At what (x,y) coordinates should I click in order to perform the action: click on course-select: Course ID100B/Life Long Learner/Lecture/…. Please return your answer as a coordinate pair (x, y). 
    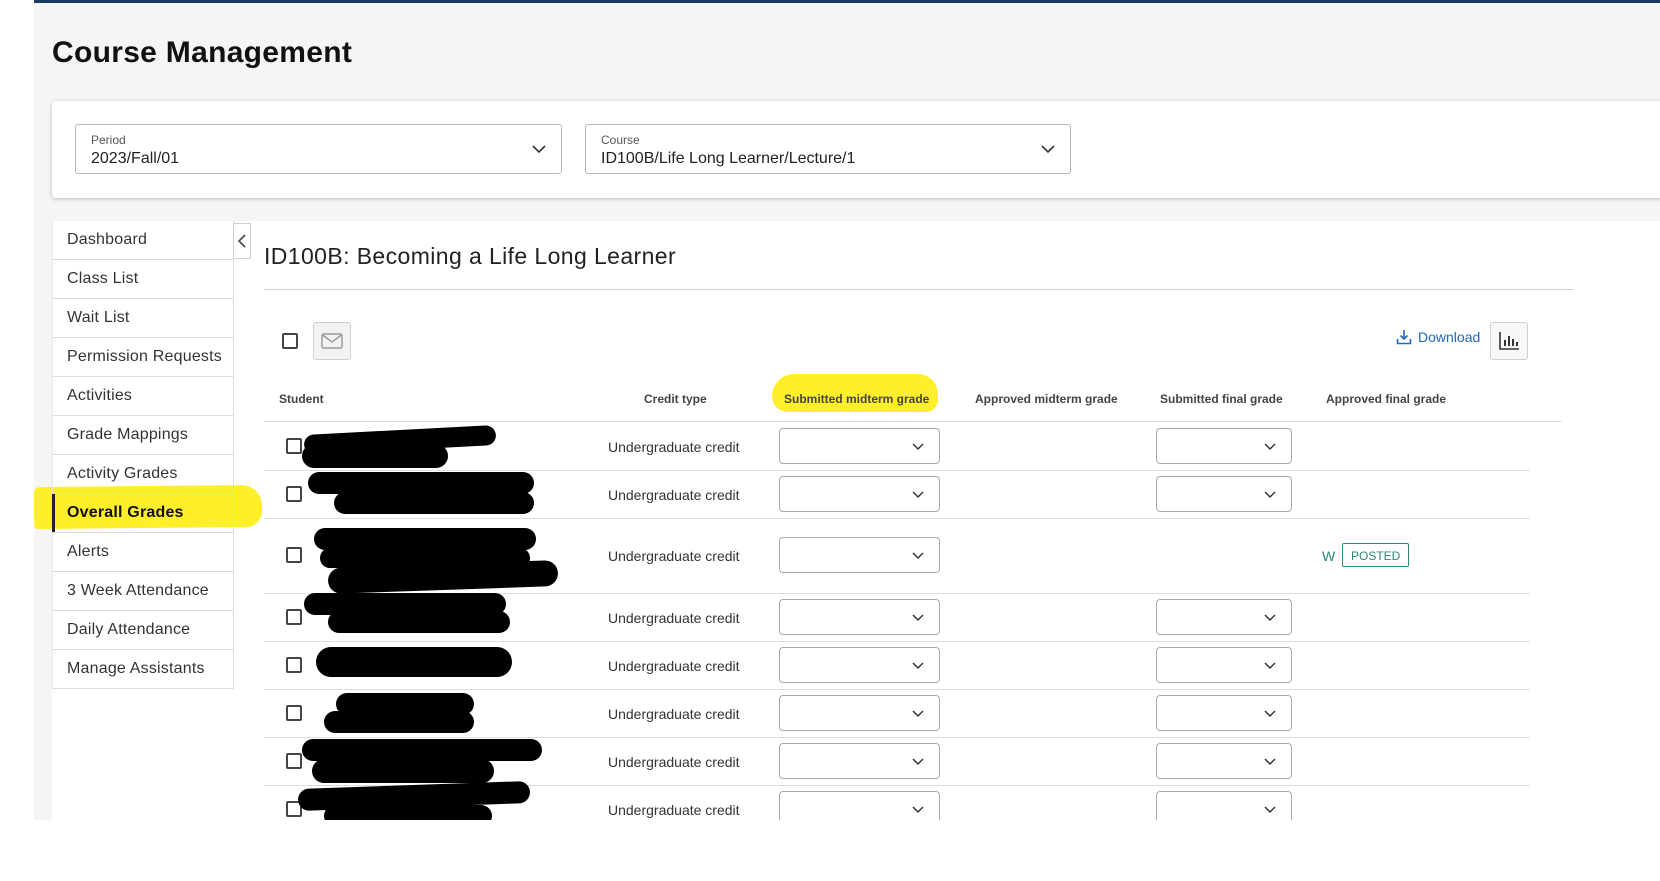
    Looking at the image, I should click on (828, 149).